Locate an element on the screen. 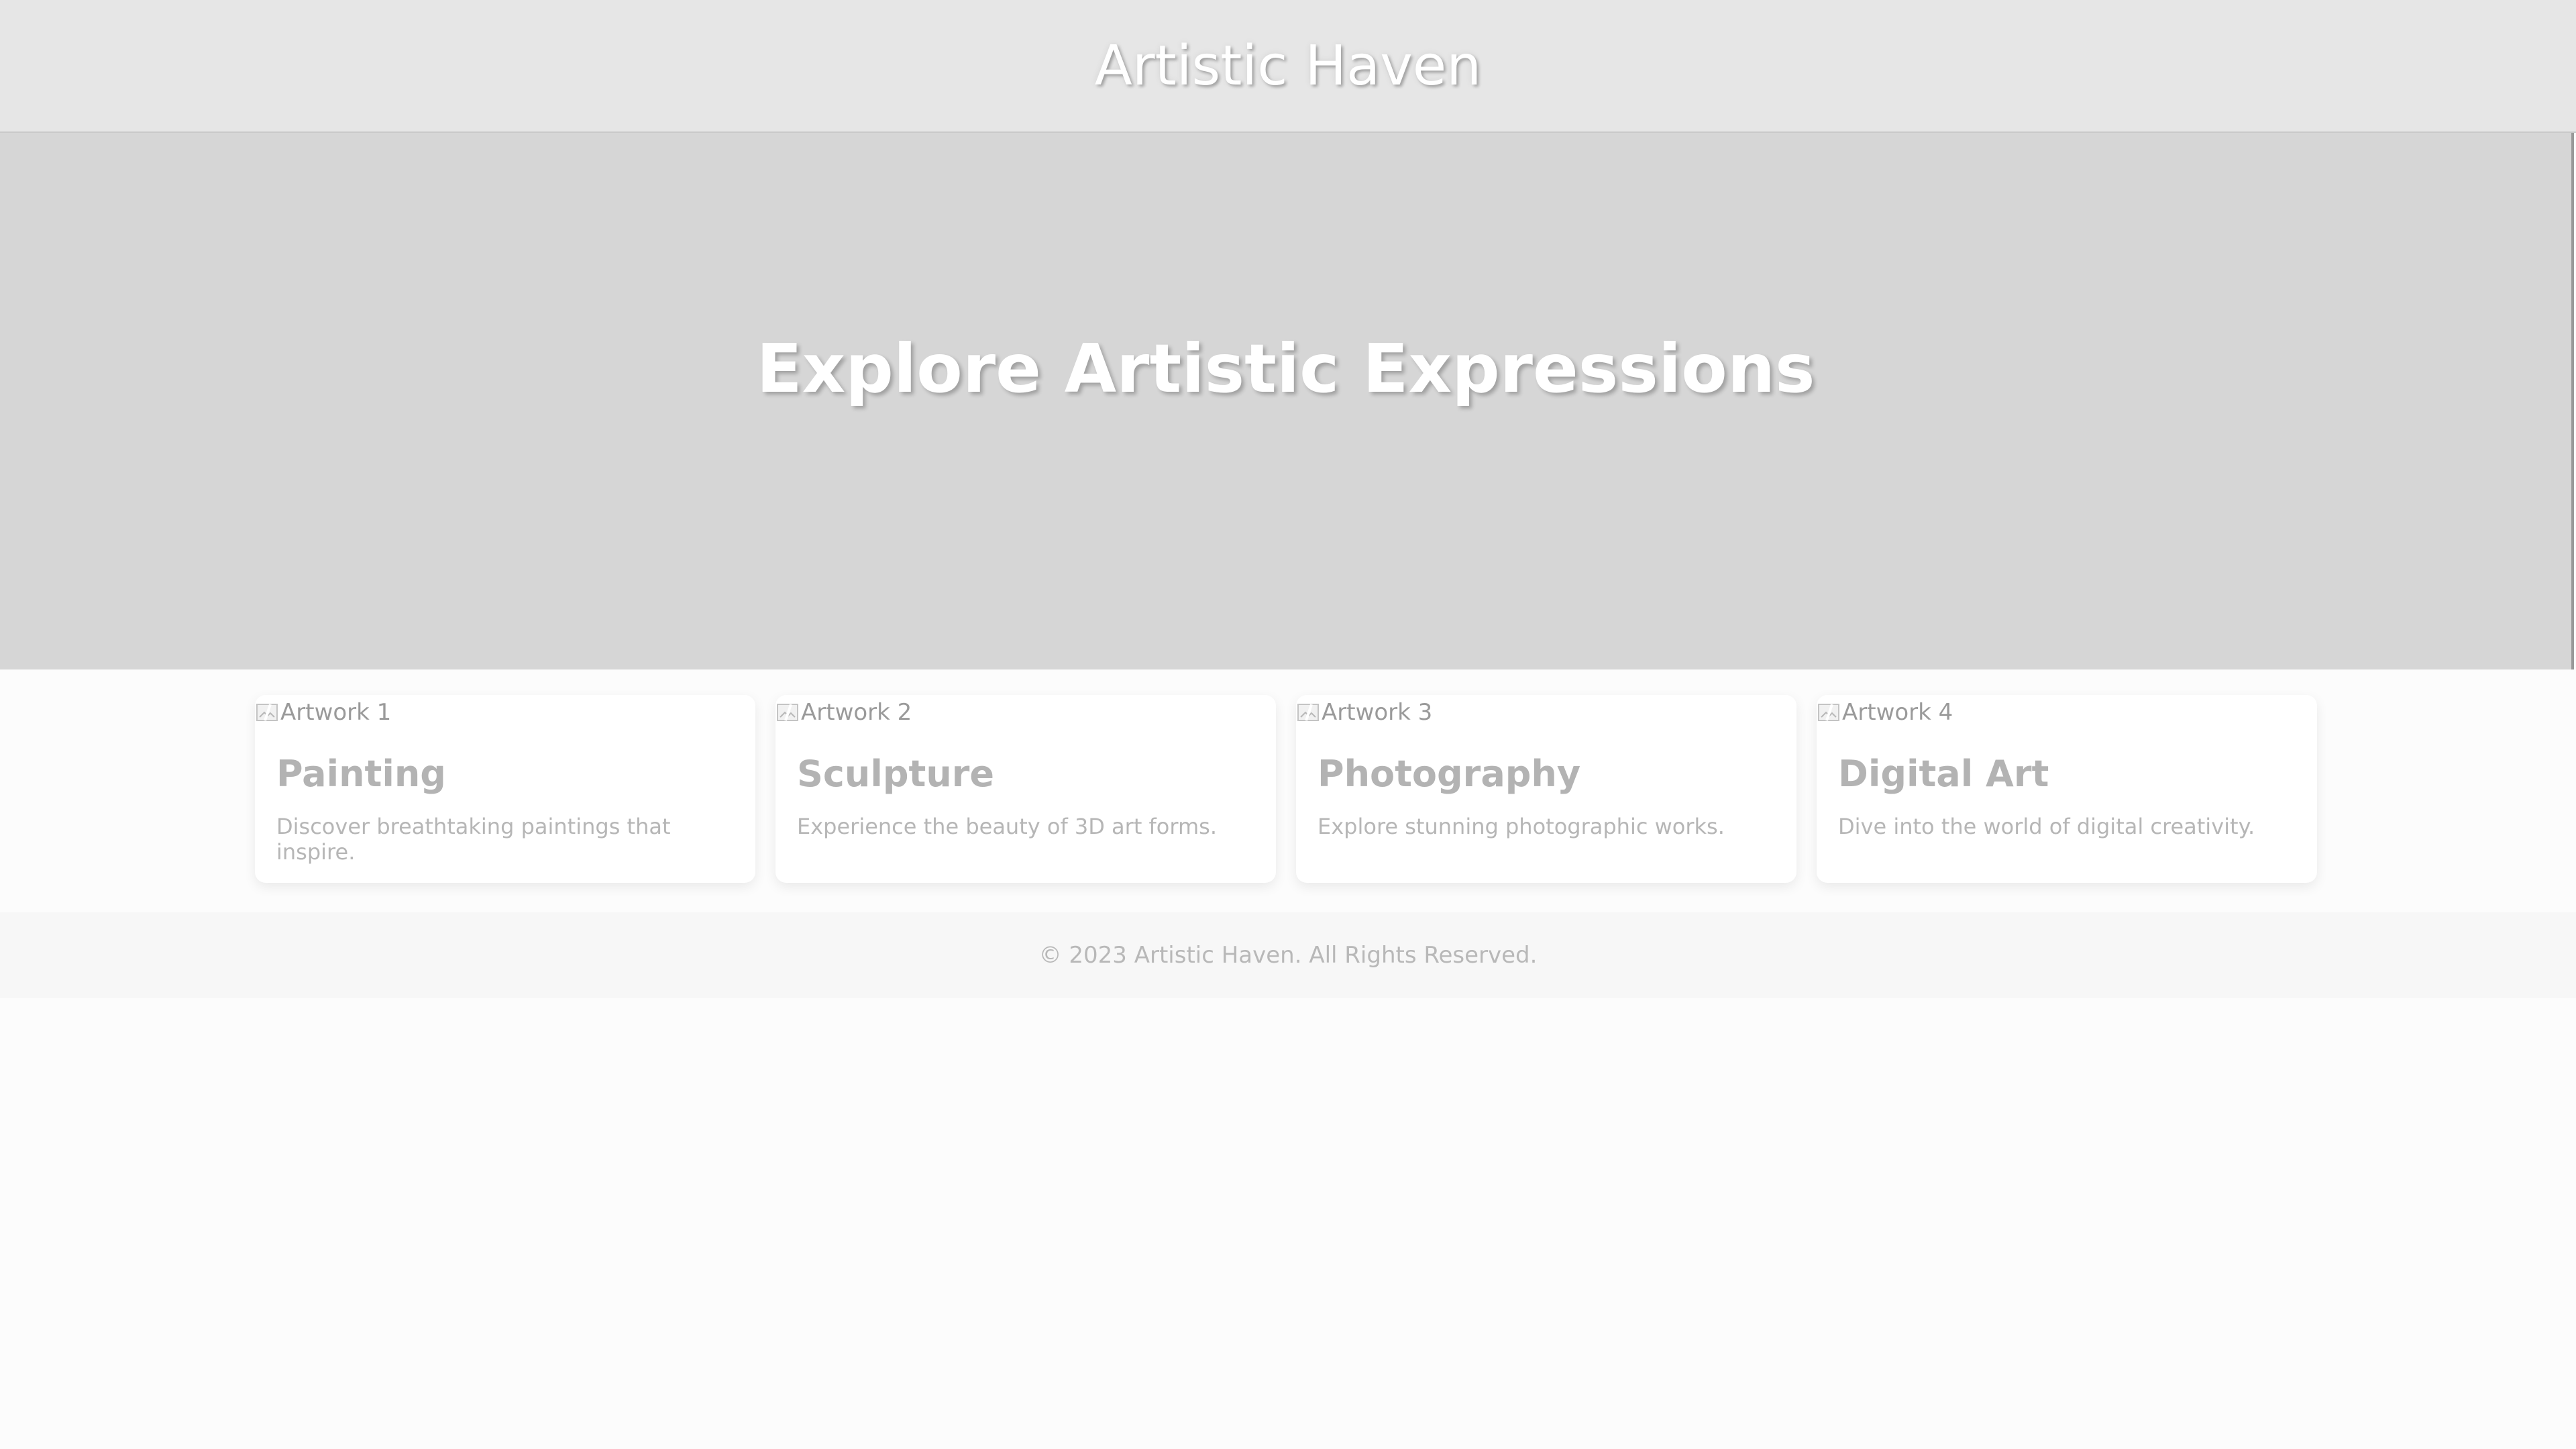 Image resolution: width=2576 pixels, height=1449 pixels. card-description: Experience the beauty of 3D art forms. is located at coordinates (1007, 826).